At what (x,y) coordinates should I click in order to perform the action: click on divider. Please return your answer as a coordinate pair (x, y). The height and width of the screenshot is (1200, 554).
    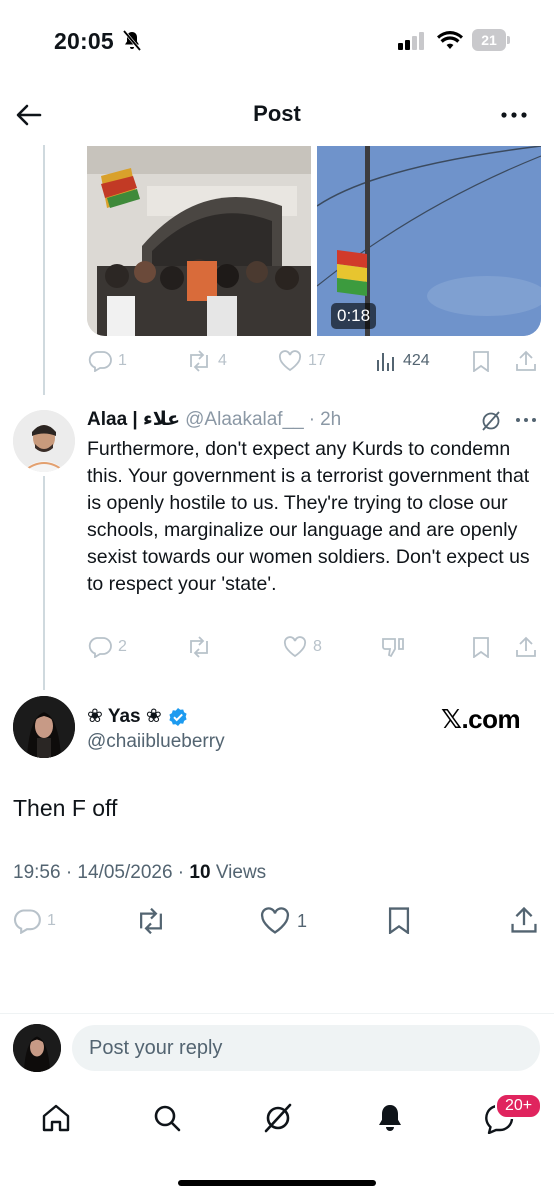
    Looking at the image, I should click on (277, 1013).